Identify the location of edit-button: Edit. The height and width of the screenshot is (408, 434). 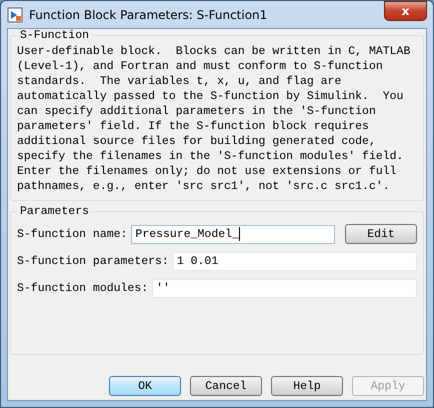
(381, 234).